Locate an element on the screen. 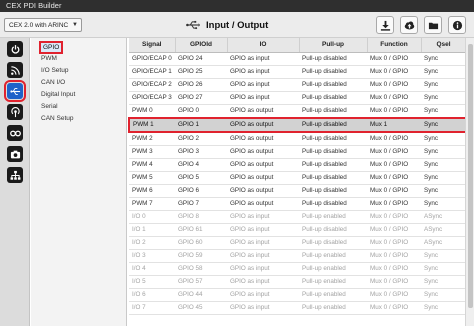  upload-button is located at coordinates (409, 25).